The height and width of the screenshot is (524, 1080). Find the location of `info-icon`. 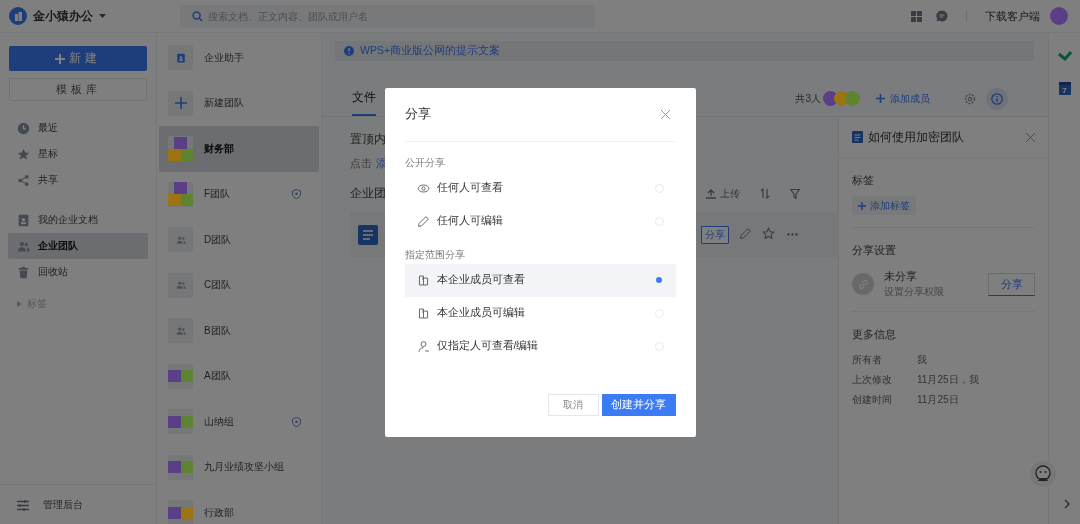

info-icon is located at coordinates (997, 98).